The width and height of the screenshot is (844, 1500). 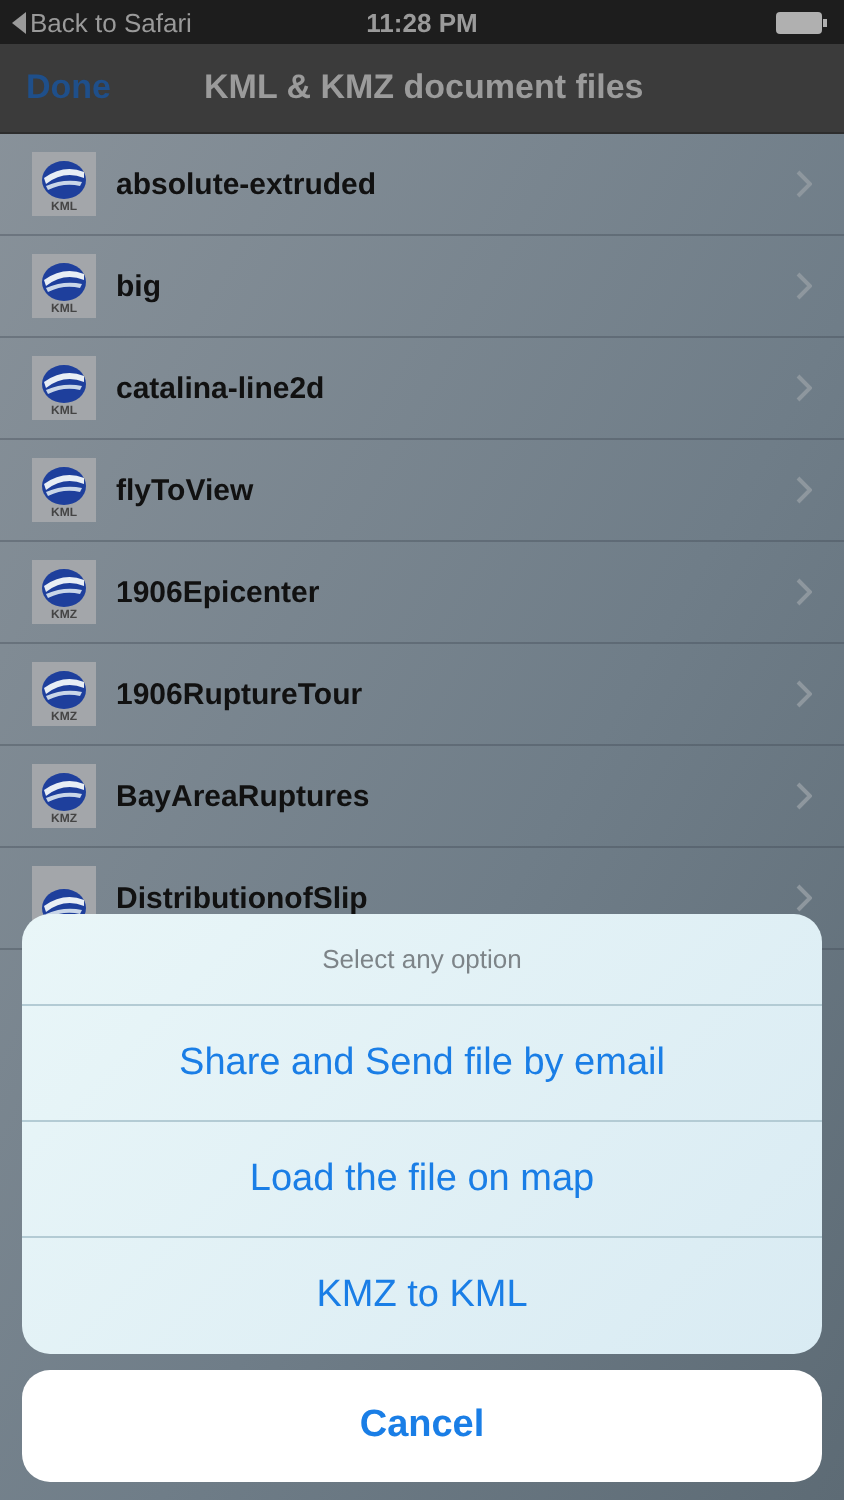 What do you see at coordinates (19, 22) in the screenshot?
I see `back-arrow-icon` at bounding box center [19, 22].